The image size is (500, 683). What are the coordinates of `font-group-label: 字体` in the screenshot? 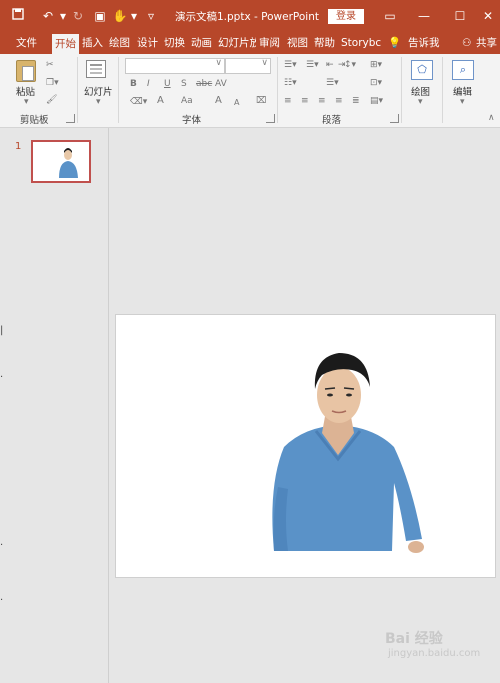 It's located at (192, 120).